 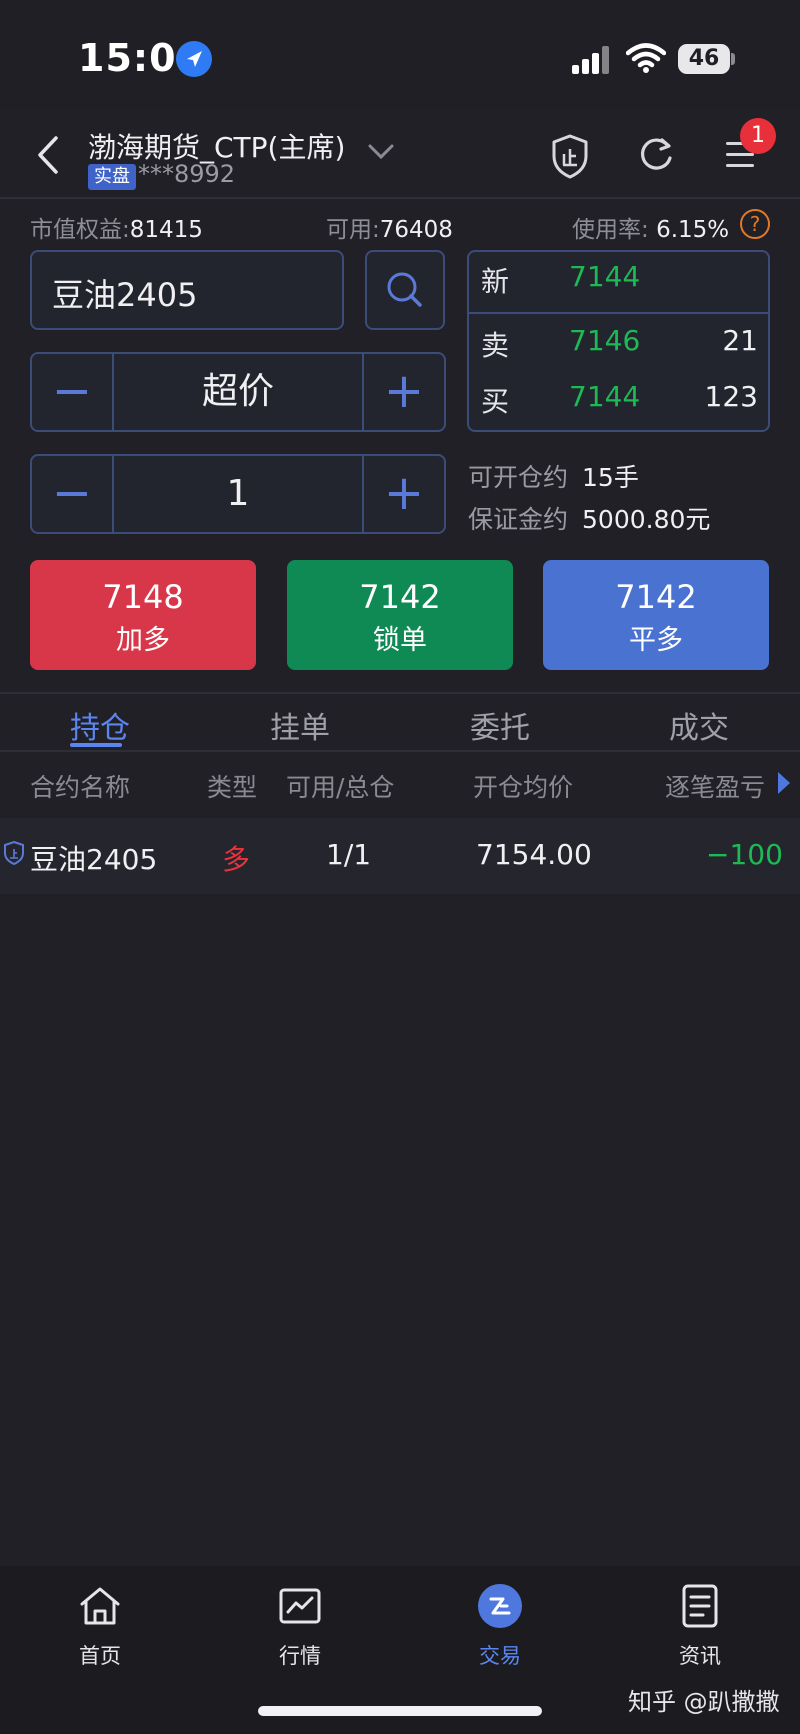 I want to click on nav-news-label: 资讯, so click(x=700, y=1656).